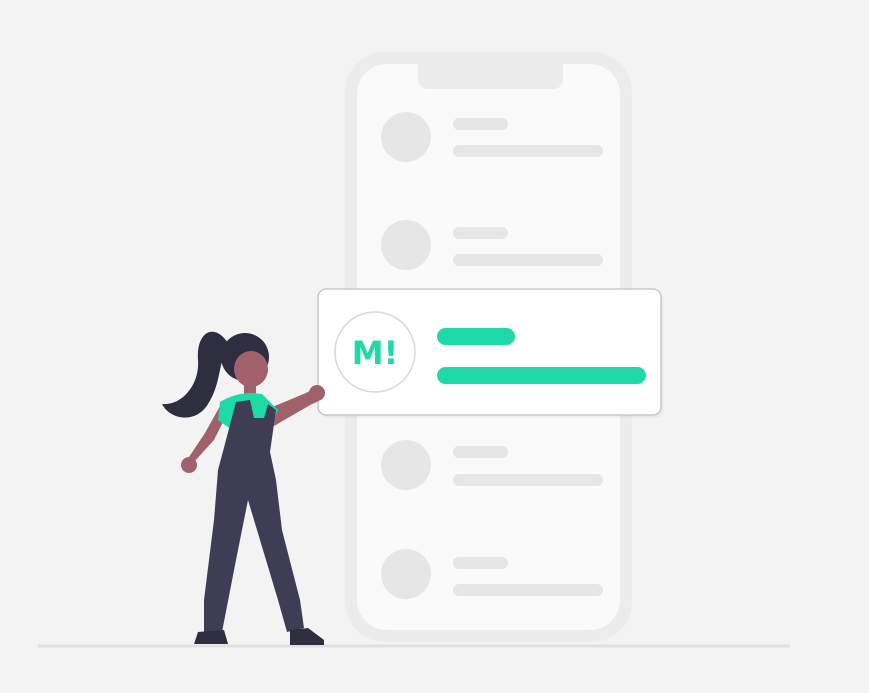  I want to click on person-icon, so click(243, 488).